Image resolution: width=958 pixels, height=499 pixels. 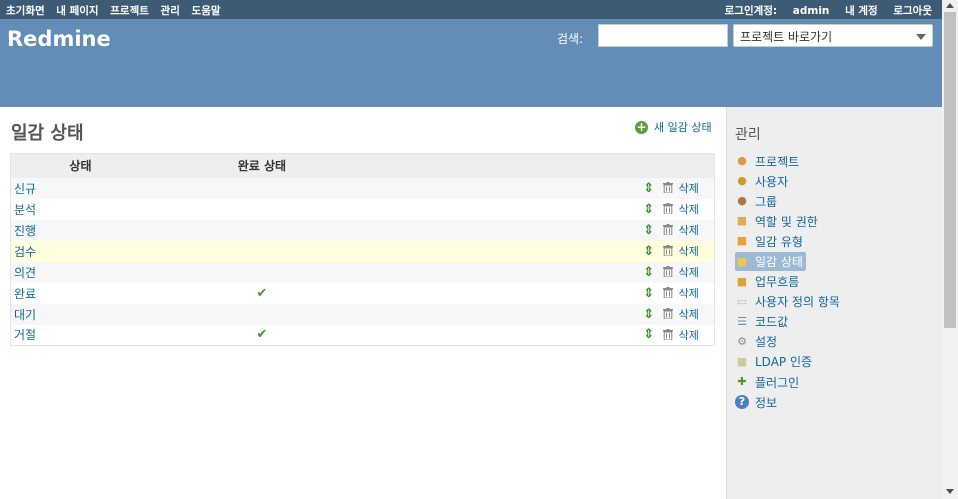 I want to click on status-name-cell: 완료, so click(x=80, y=293).